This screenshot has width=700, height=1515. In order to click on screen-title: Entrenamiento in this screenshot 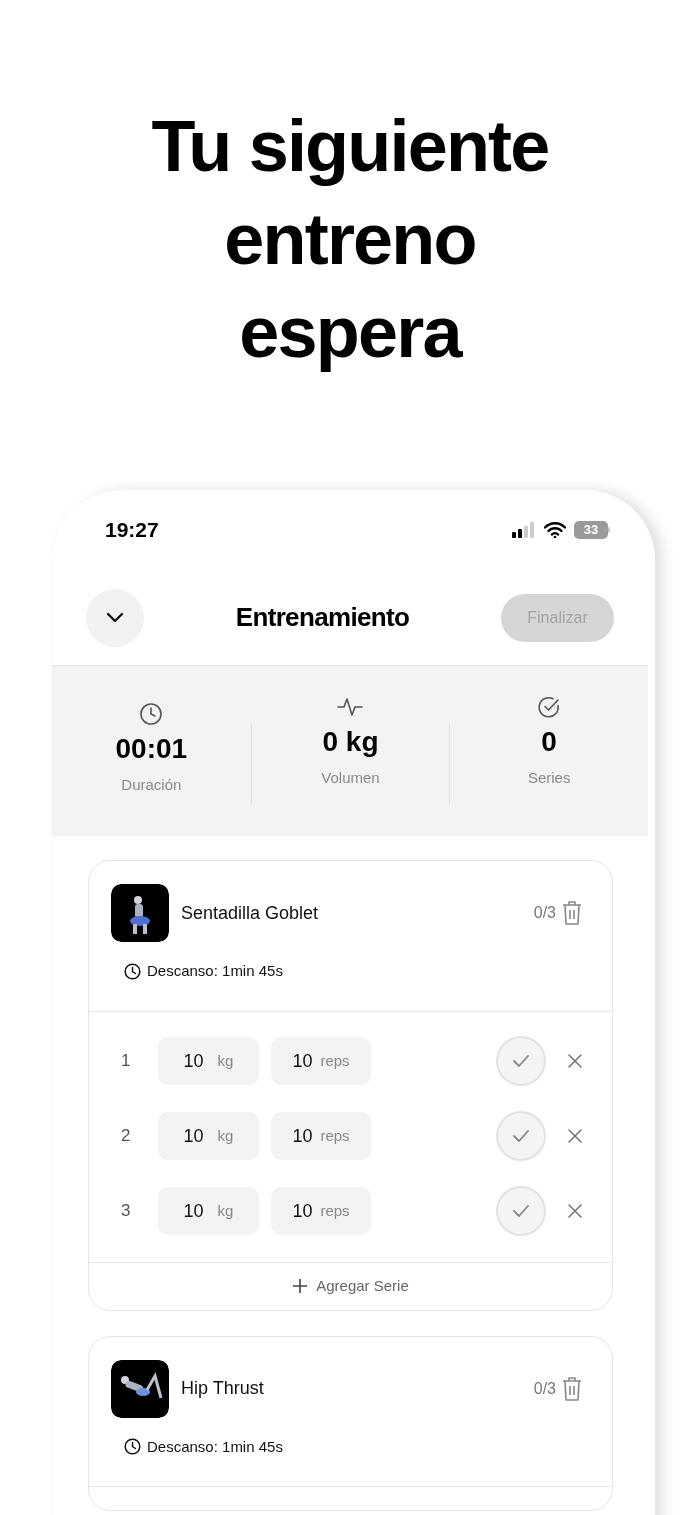, I will do `click(322, 617)`.